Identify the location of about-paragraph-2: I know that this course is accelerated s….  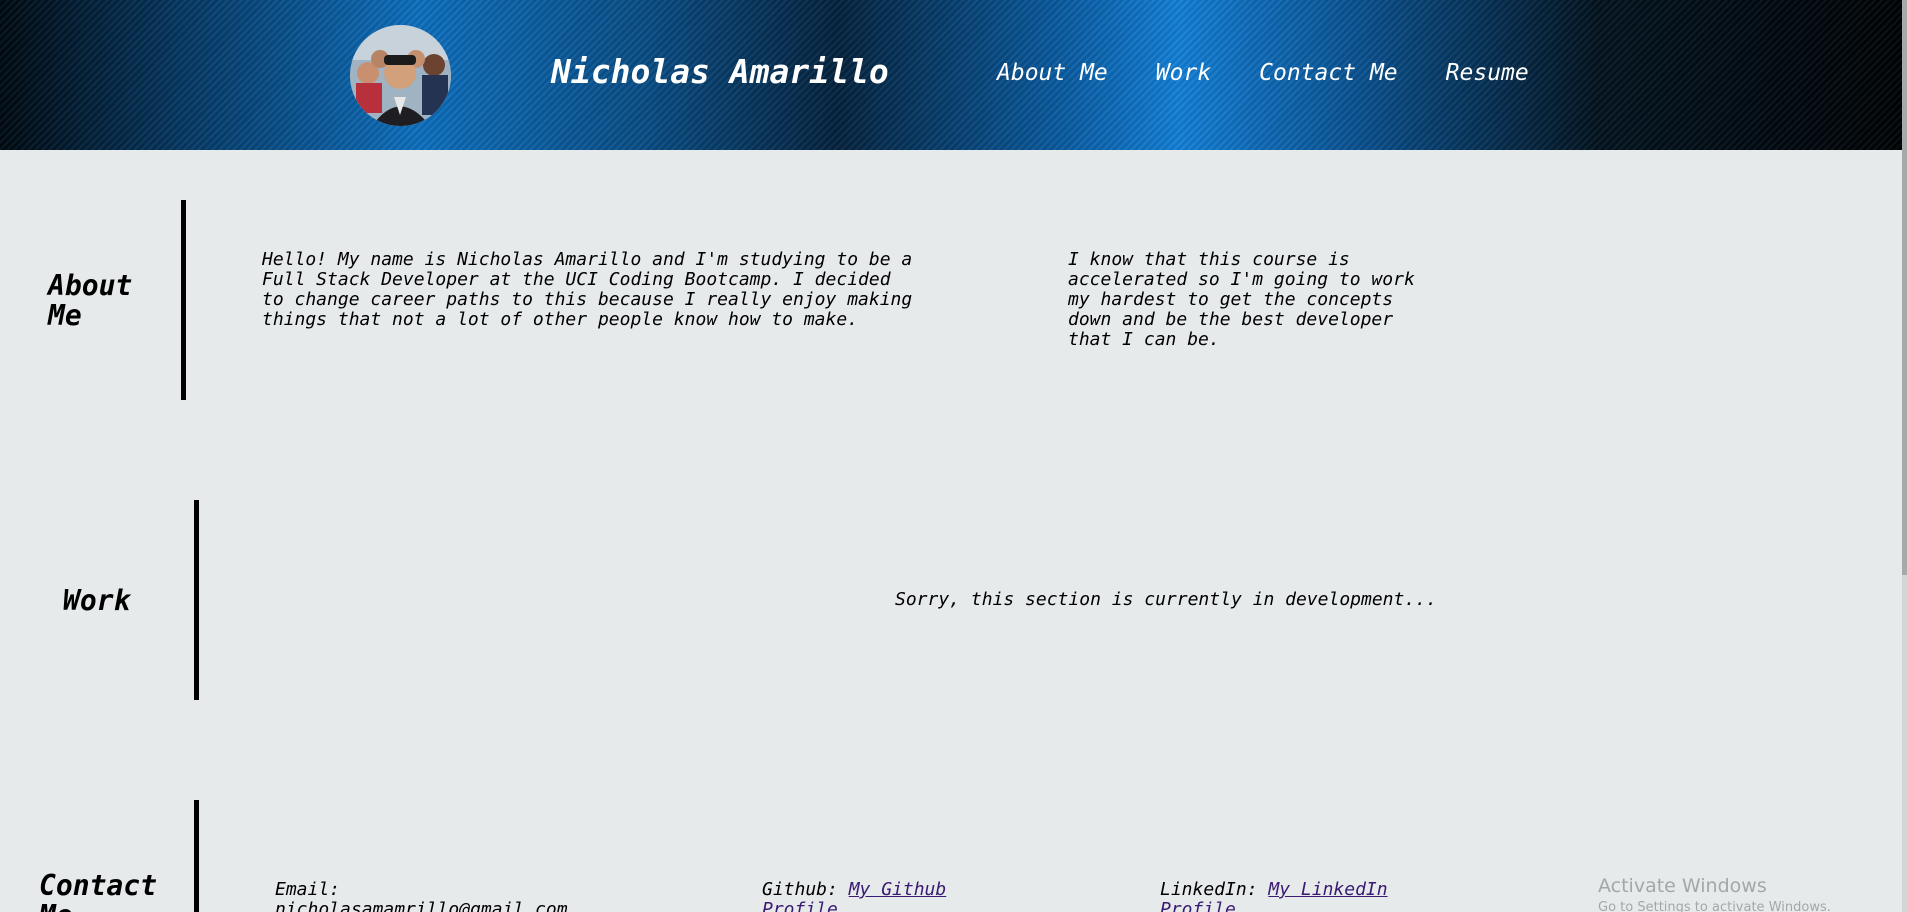
(1241, 299).